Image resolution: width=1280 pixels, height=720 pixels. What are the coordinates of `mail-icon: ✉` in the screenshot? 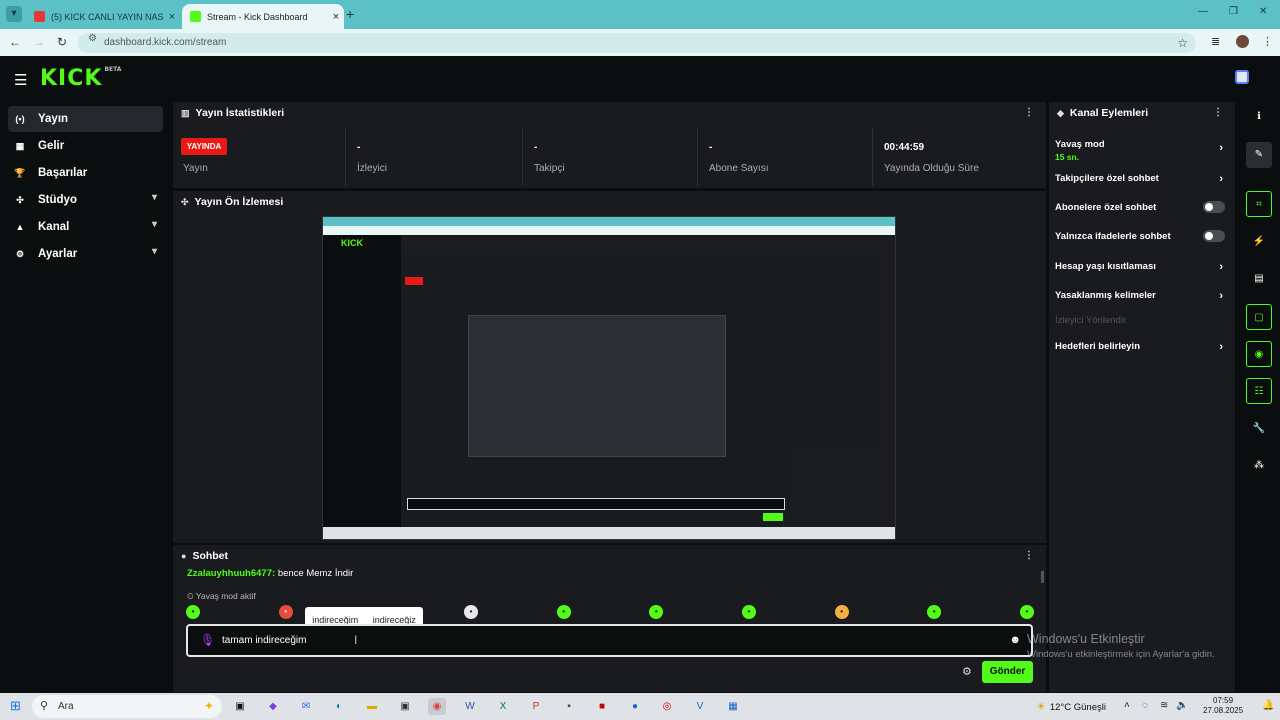 It's located at (306, 706).